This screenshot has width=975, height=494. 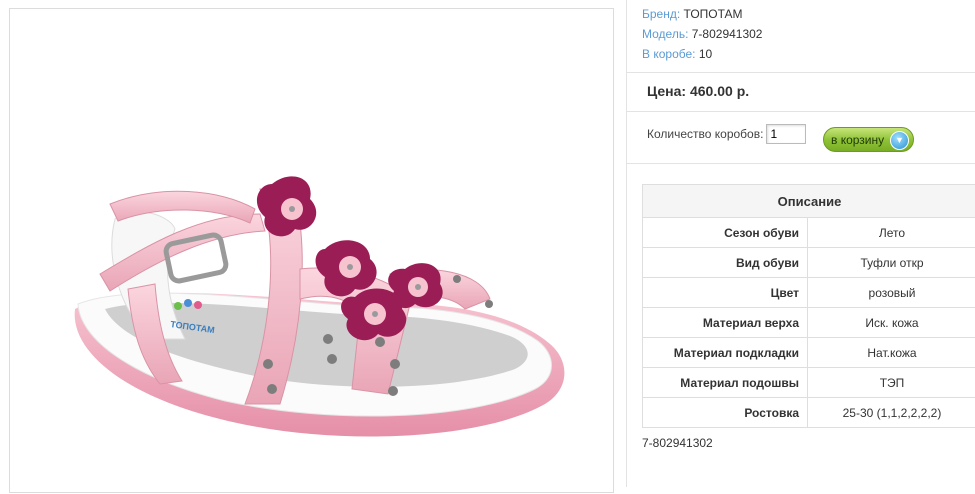 What do you see at coordinates (891, 323) in the screenshot?
I see `attribute-value: Иск. кожа` at bounding box center [891, 323].